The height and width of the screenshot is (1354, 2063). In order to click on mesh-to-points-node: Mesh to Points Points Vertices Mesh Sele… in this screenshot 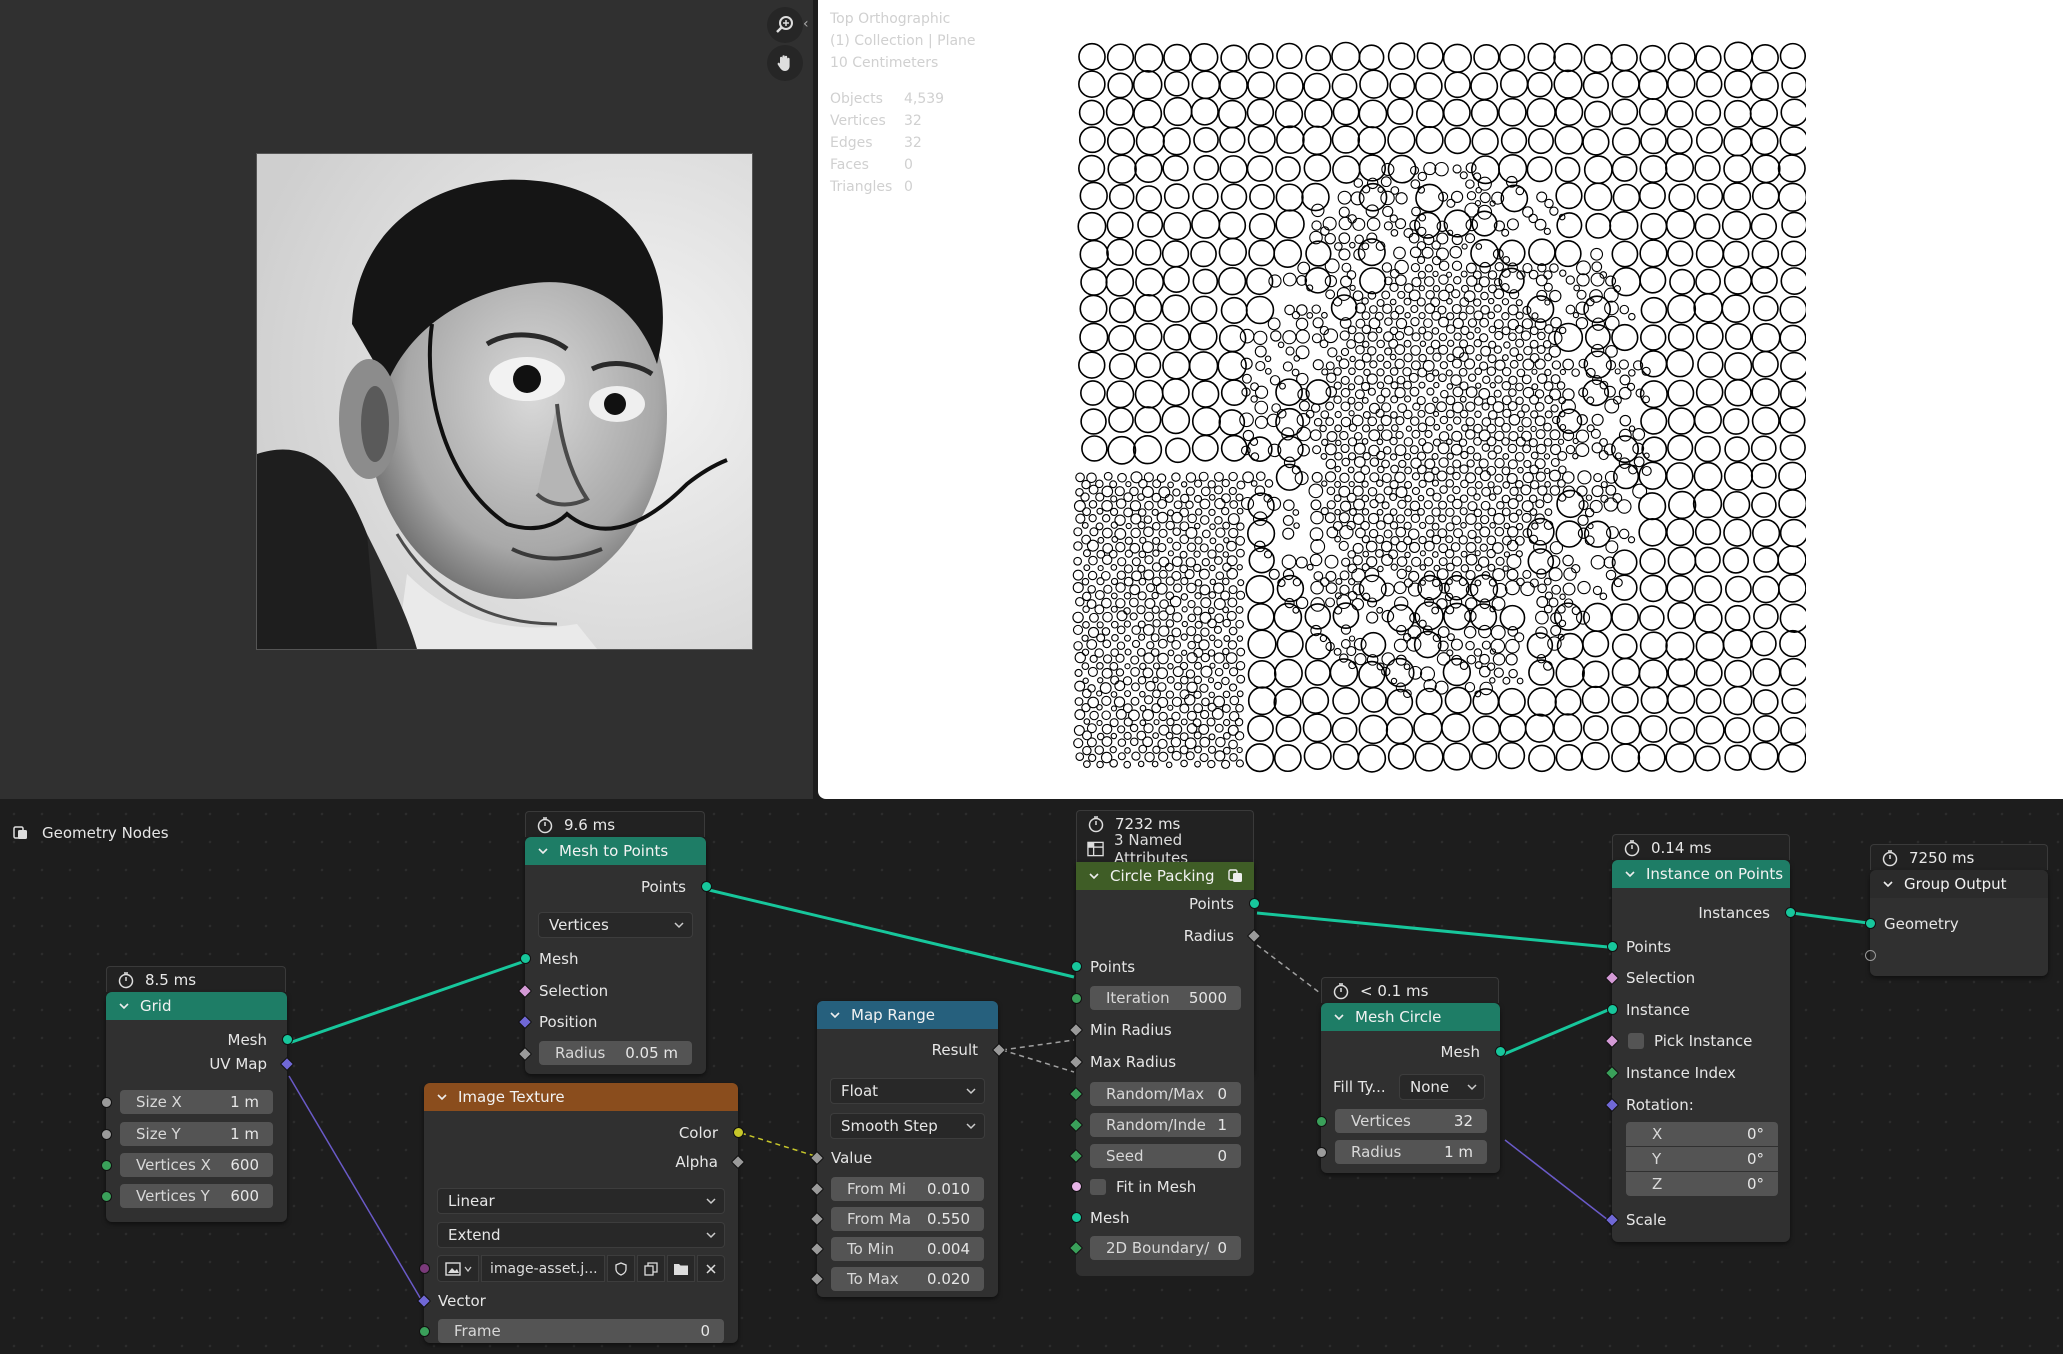, I will do `click(614, 955)`.